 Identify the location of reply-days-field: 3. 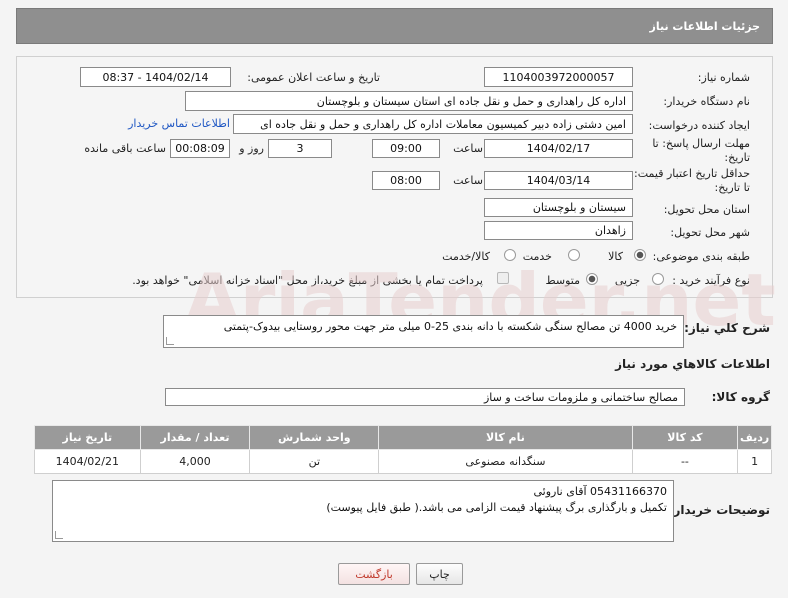
(300, 148).